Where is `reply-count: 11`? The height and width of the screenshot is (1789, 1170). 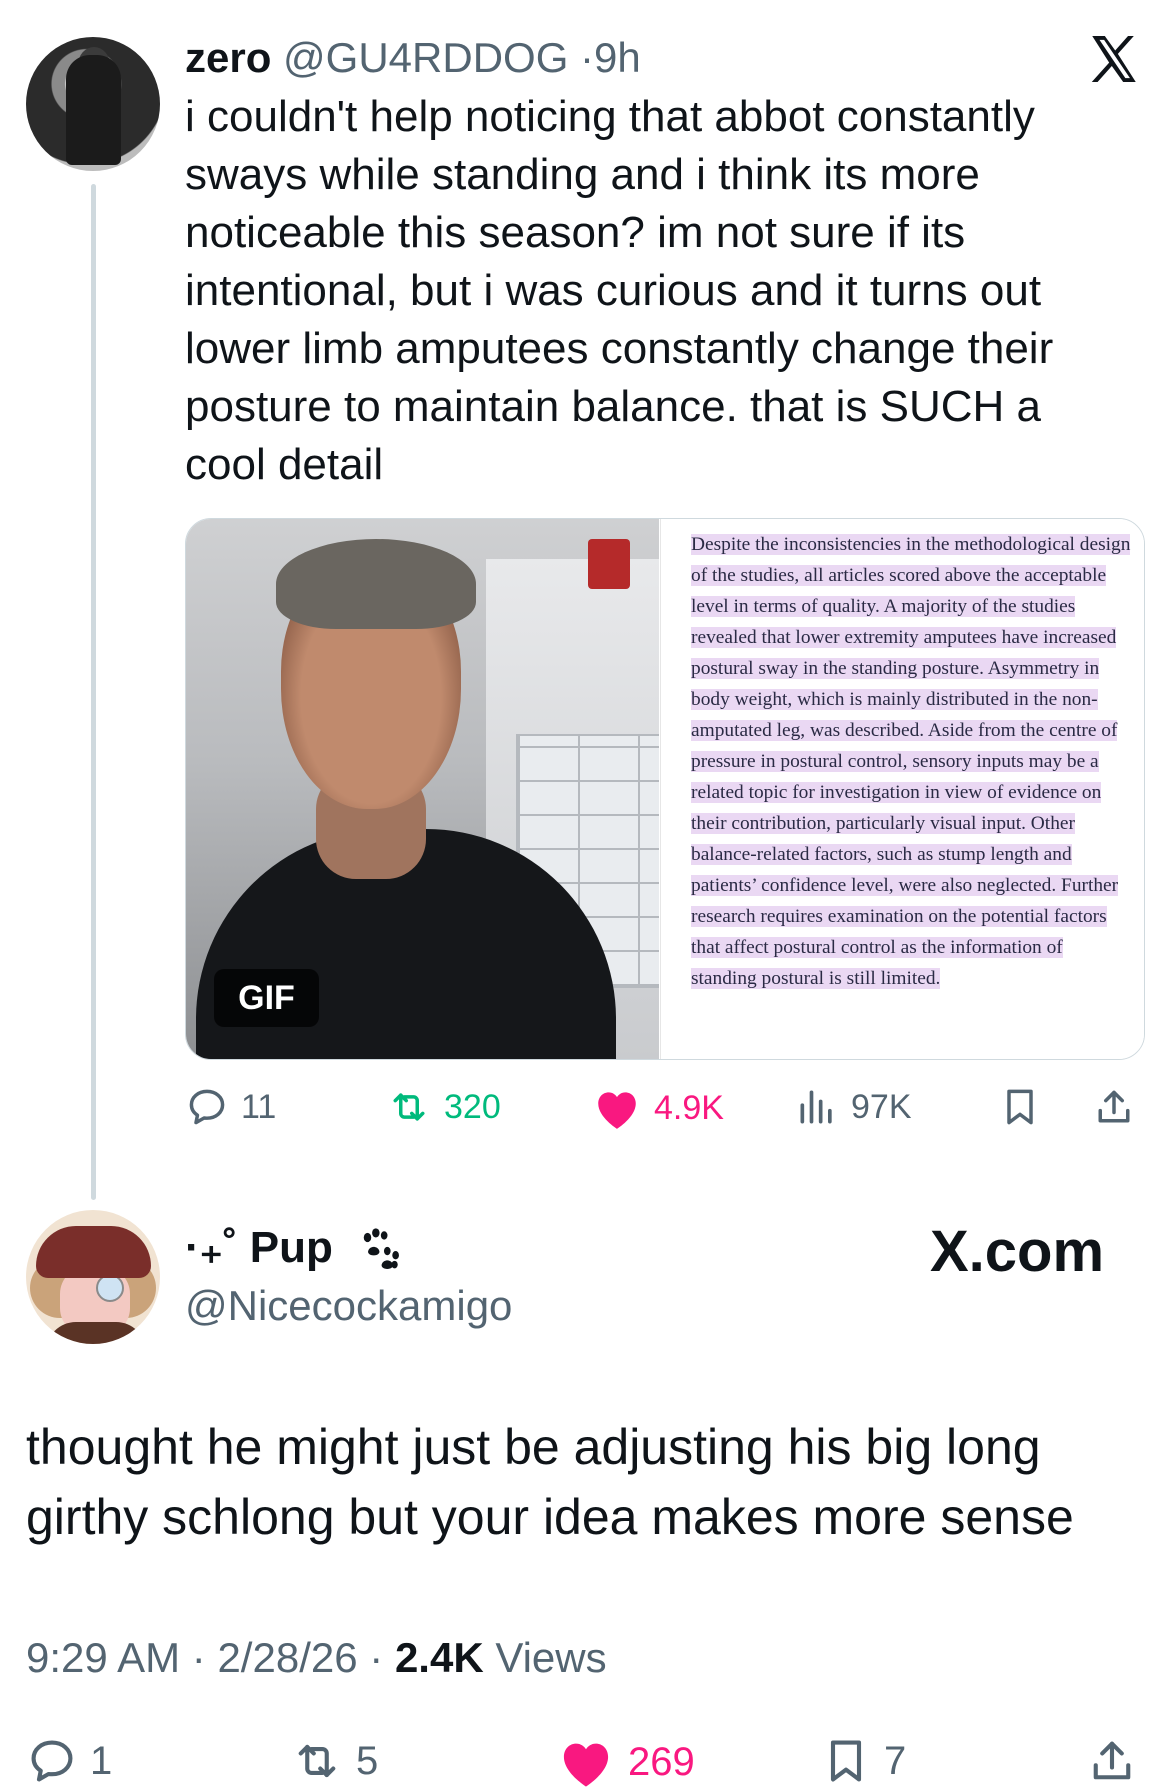 reply-count: 11 is located at coordinates (259, 1106).